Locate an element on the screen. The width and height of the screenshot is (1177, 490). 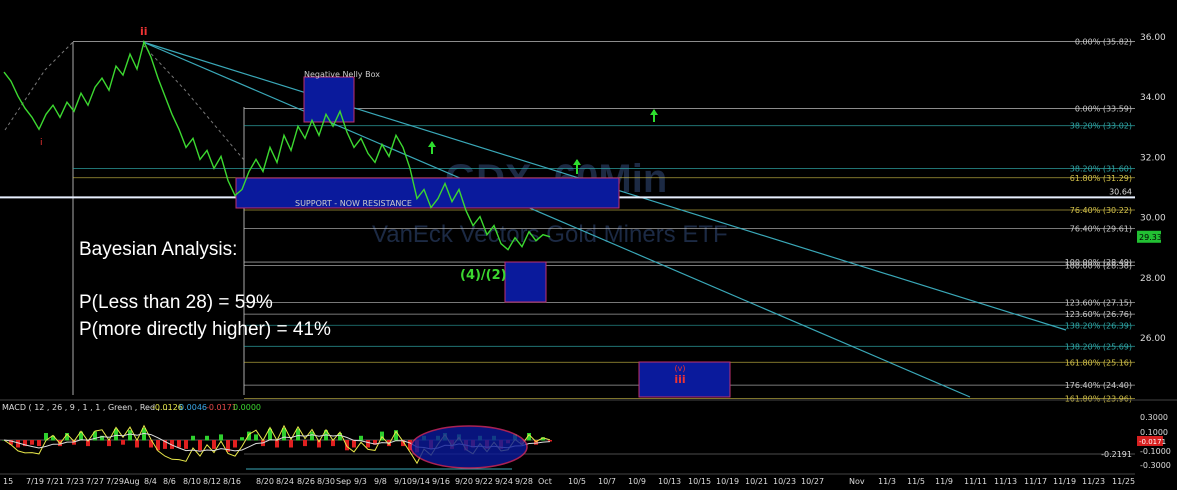
x-tick-label: Sep is located at coordinates (343, 481).